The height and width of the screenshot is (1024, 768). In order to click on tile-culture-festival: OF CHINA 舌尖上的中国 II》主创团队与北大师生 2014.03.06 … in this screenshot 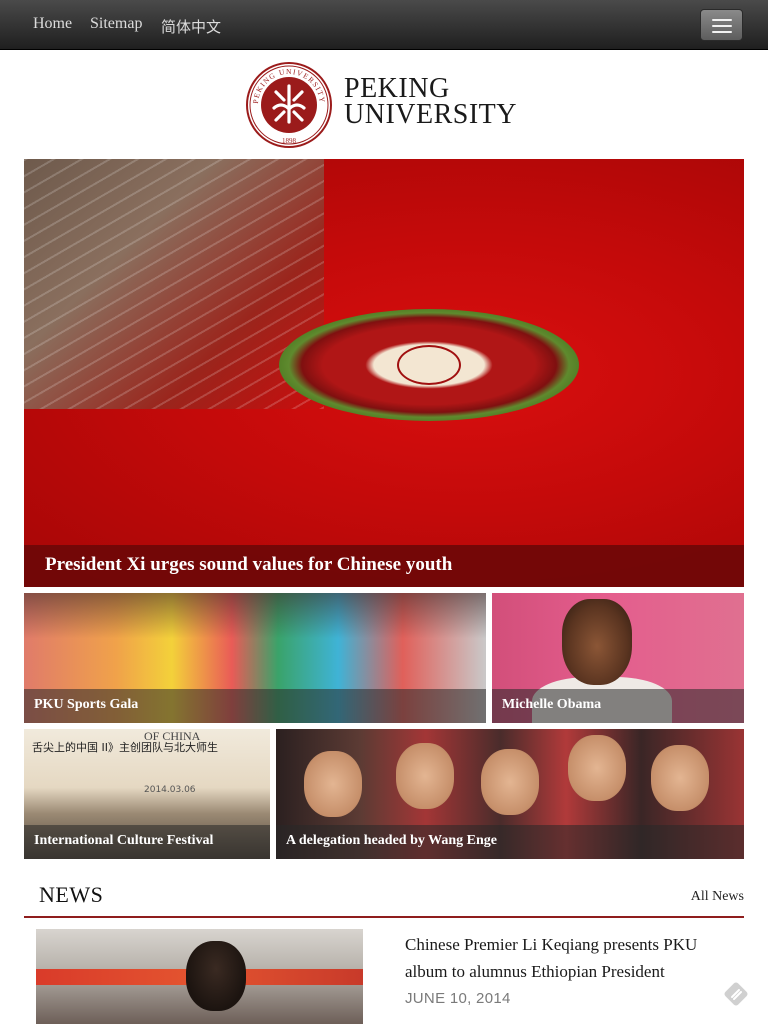, I will do `click(147, 794)`.